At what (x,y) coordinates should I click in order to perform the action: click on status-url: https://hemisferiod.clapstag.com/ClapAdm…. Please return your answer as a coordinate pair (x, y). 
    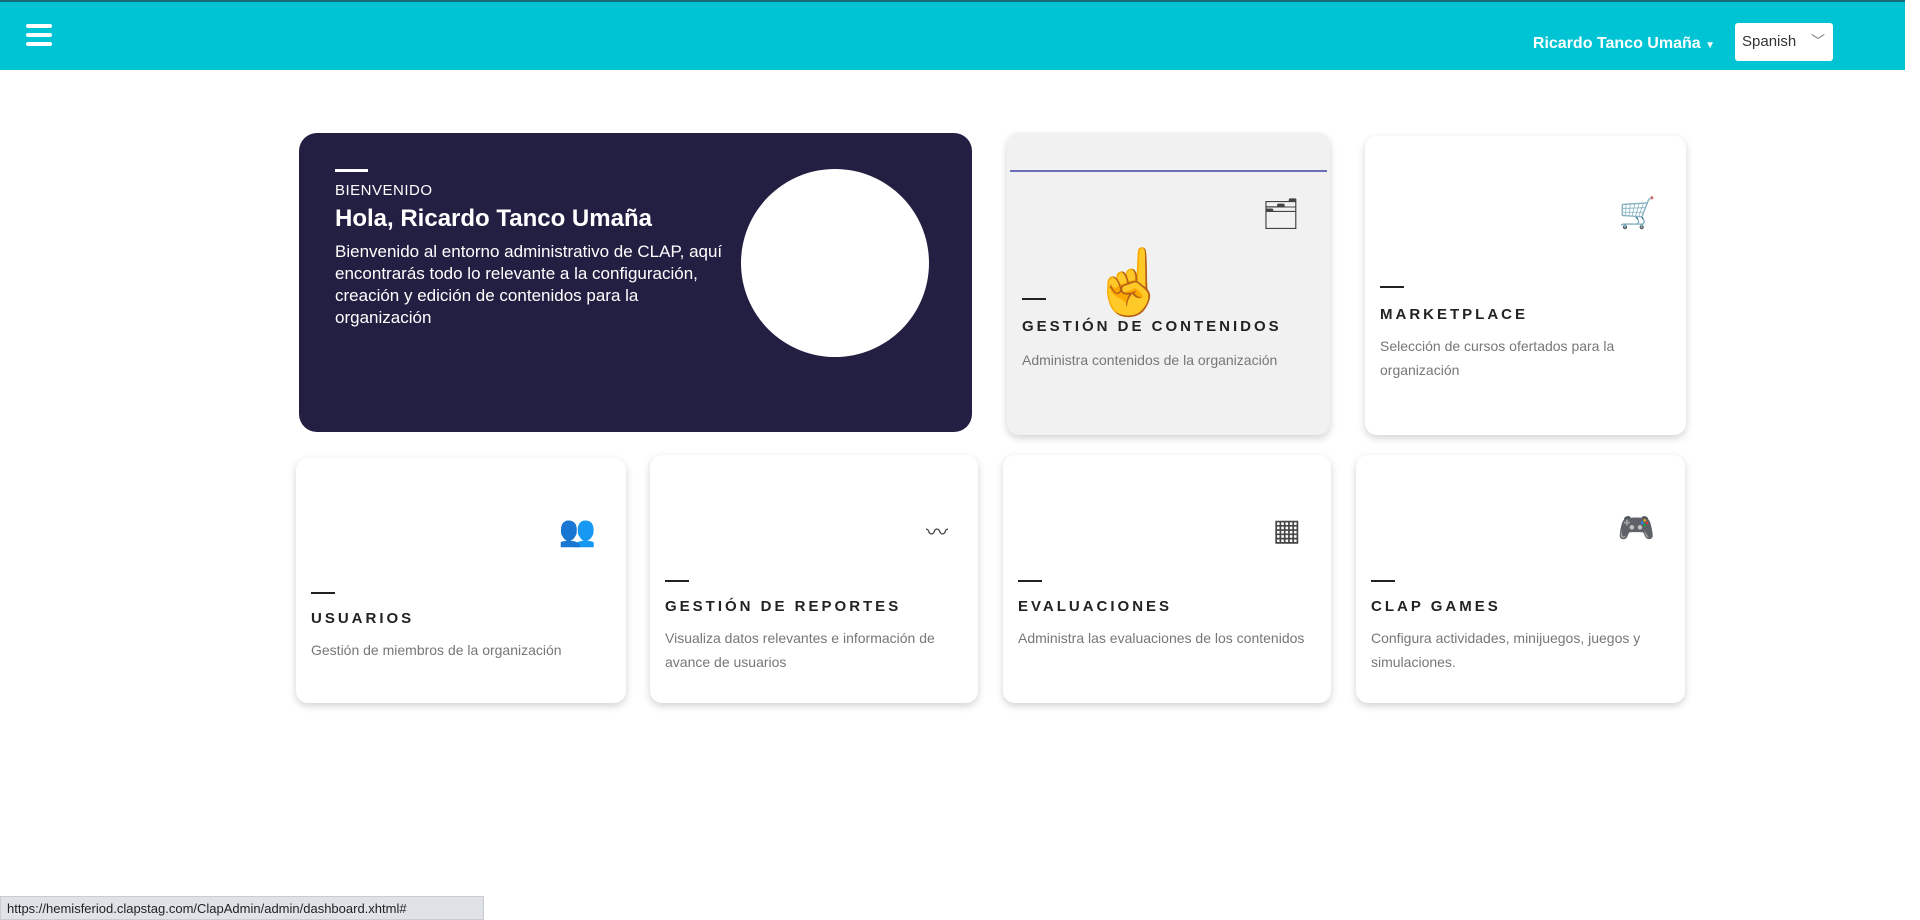
    Looking at the image, I should click on (242, 908).